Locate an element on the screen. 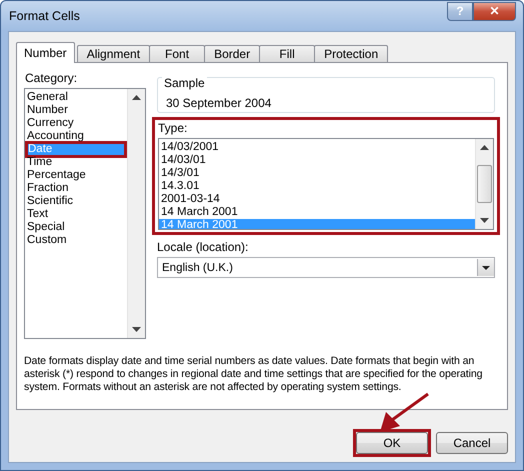  tab: Font is located at coordinates (177, 54).